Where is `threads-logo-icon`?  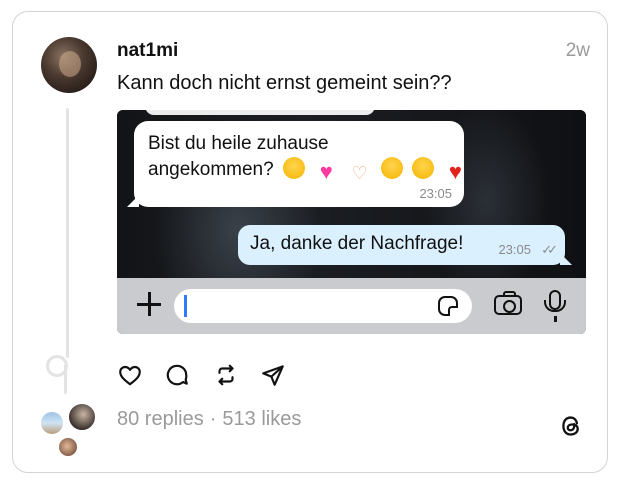
threads-logo-icon is located at coordinates (571, 426).